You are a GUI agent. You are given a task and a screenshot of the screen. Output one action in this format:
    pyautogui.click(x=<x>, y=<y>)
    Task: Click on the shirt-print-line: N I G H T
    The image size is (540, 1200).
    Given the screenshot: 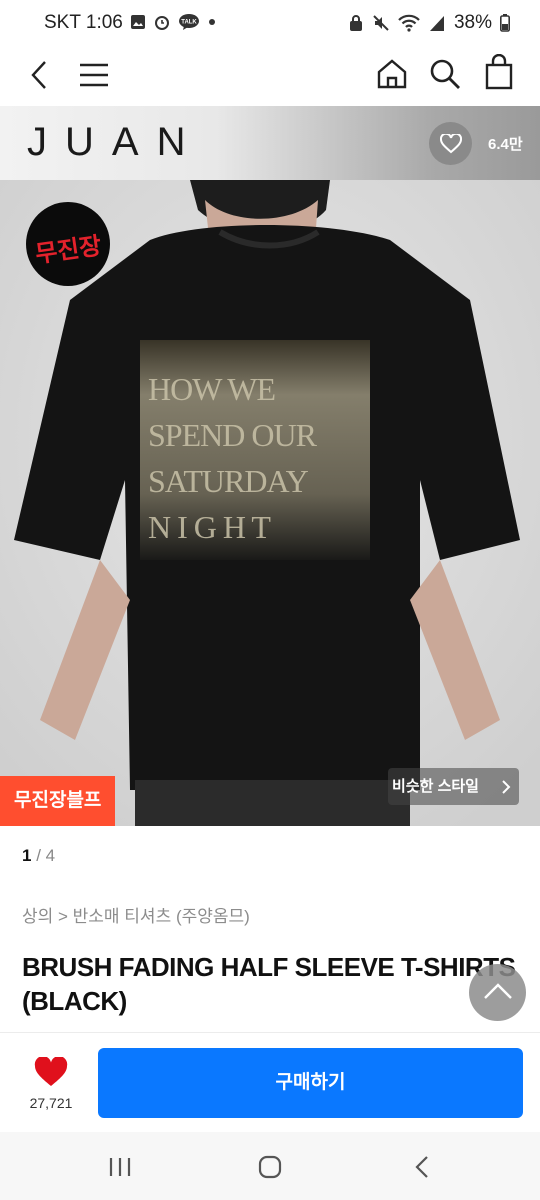 What is the action you would take?
    pyautogui.click(x=209, y=527)
    